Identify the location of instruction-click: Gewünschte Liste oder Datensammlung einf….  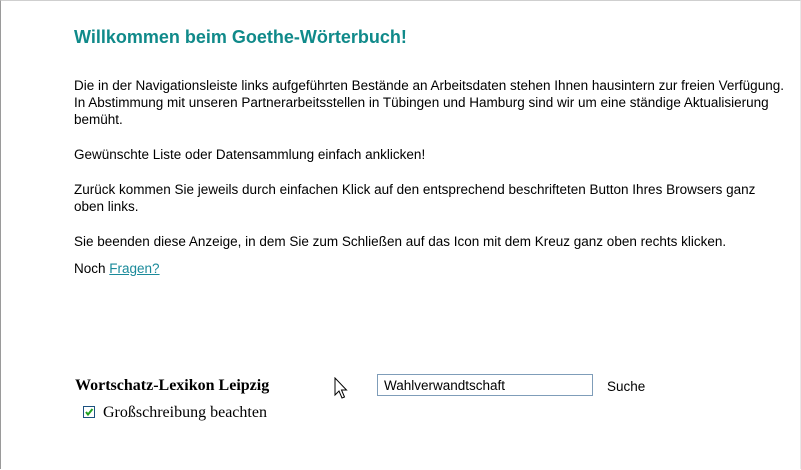
(250, 154).